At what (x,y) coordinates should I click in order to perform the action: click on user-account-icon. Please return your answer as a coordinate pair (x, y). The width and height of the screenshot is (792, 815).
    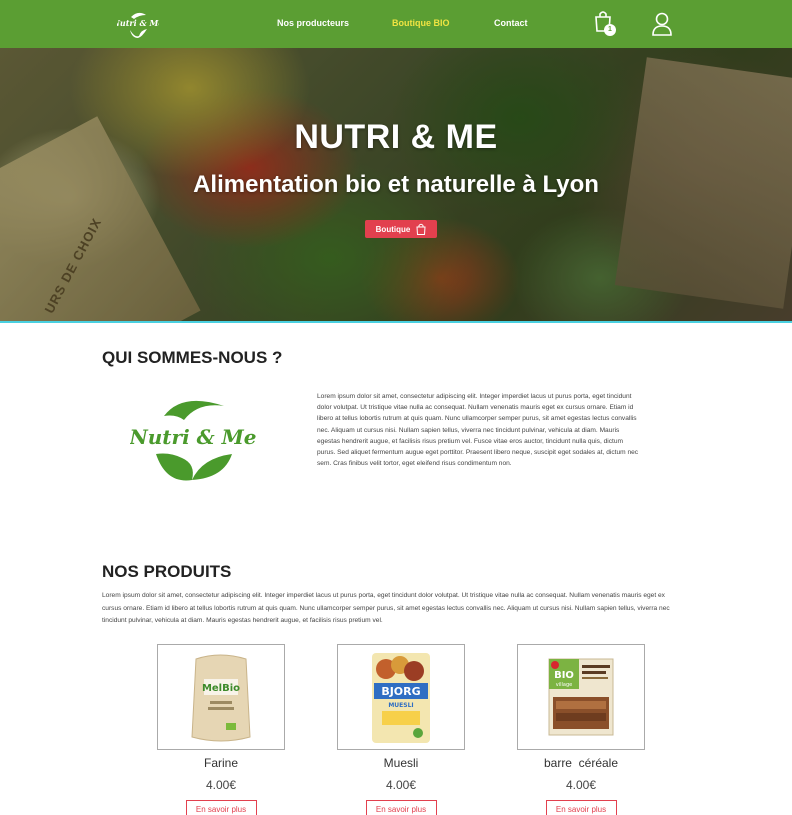
    Looking at the image, I should click on (662, 24).